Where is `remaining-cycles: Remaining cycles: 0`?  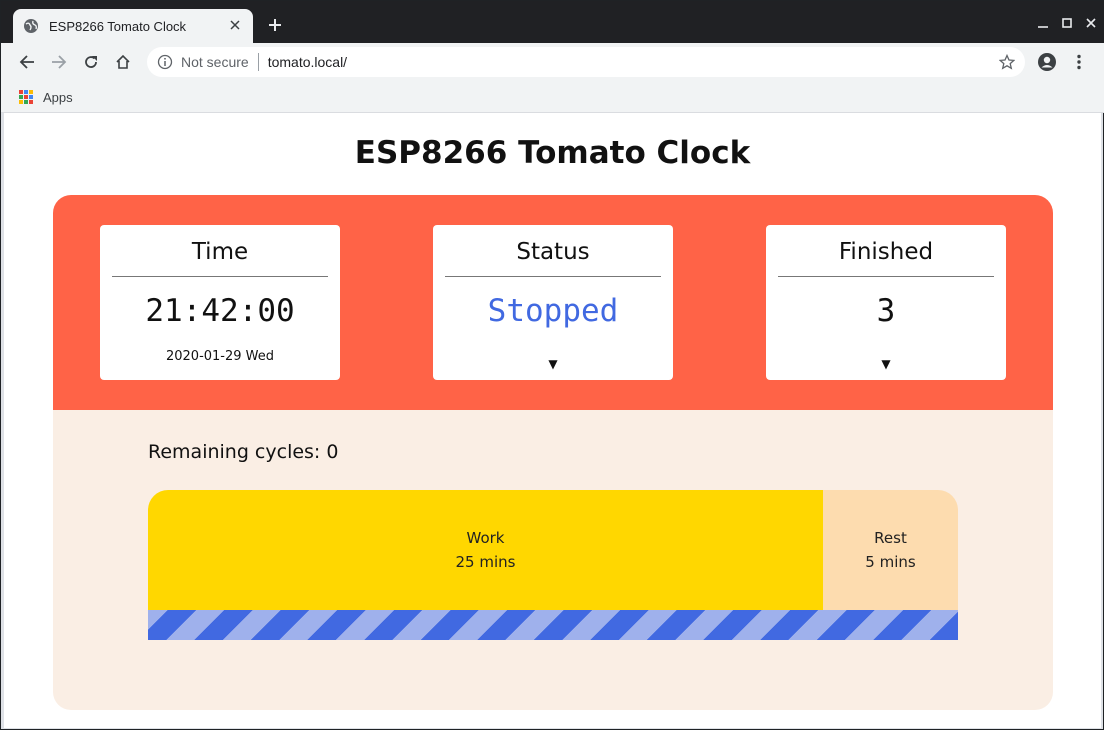
remaining-cycles: Remaining cycles: 0 is located at coordinates (243, 452).